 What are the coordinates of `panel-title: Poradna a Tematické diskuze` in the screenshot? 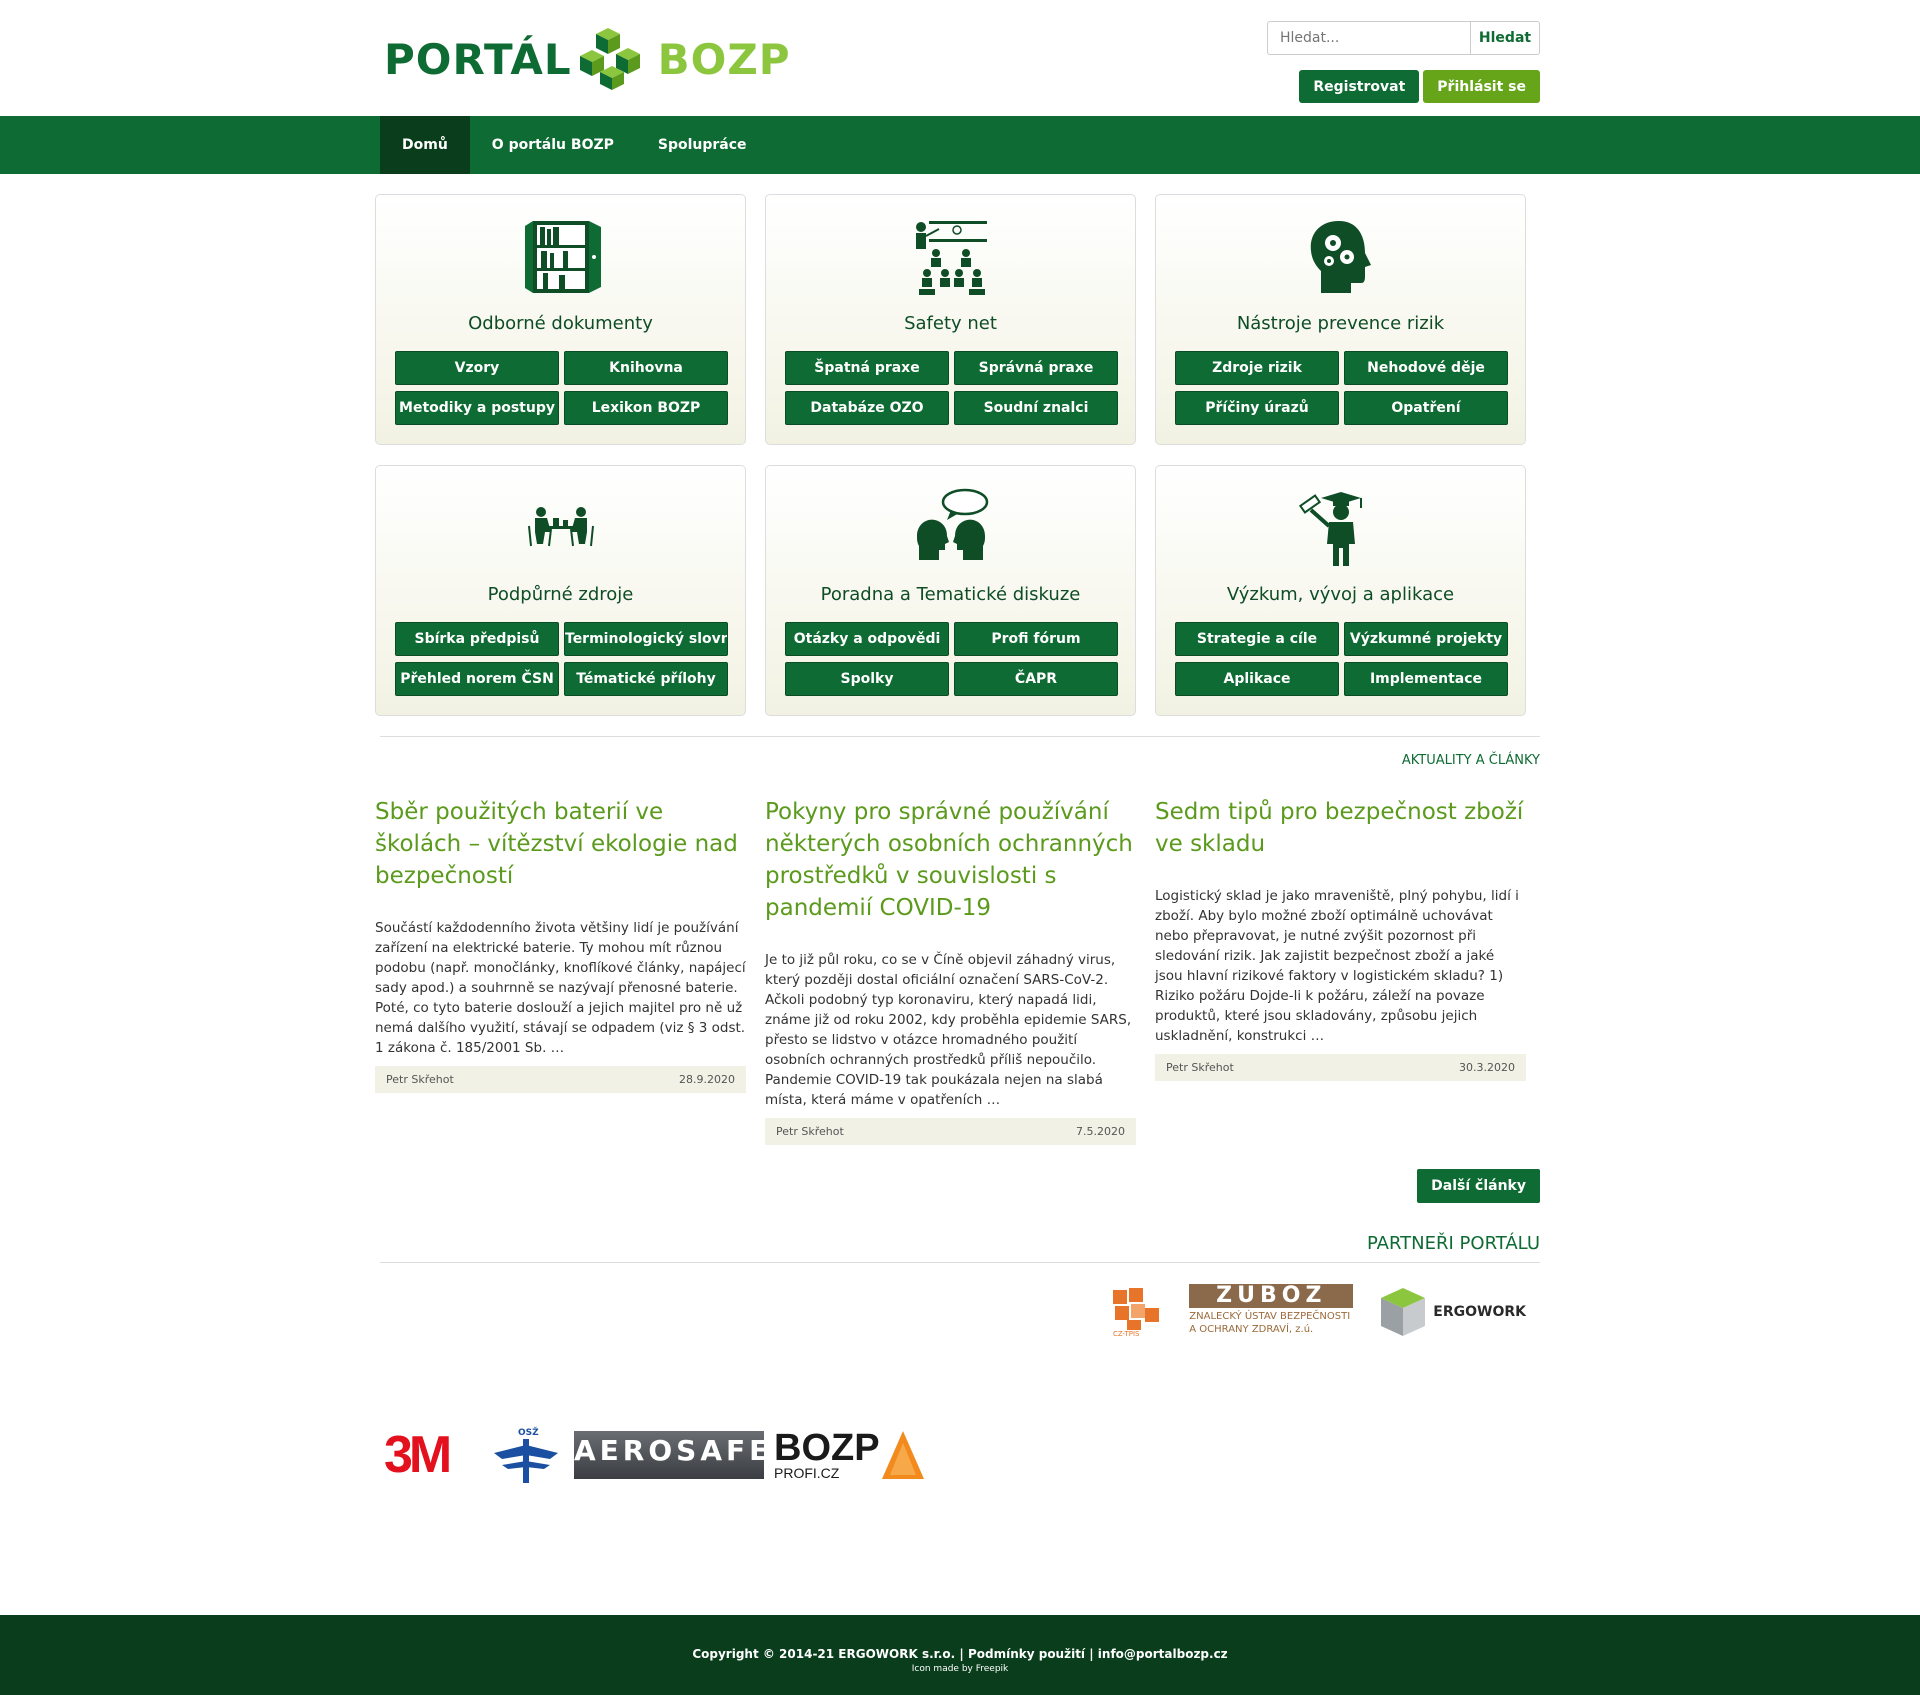 It's located at (950, 594).